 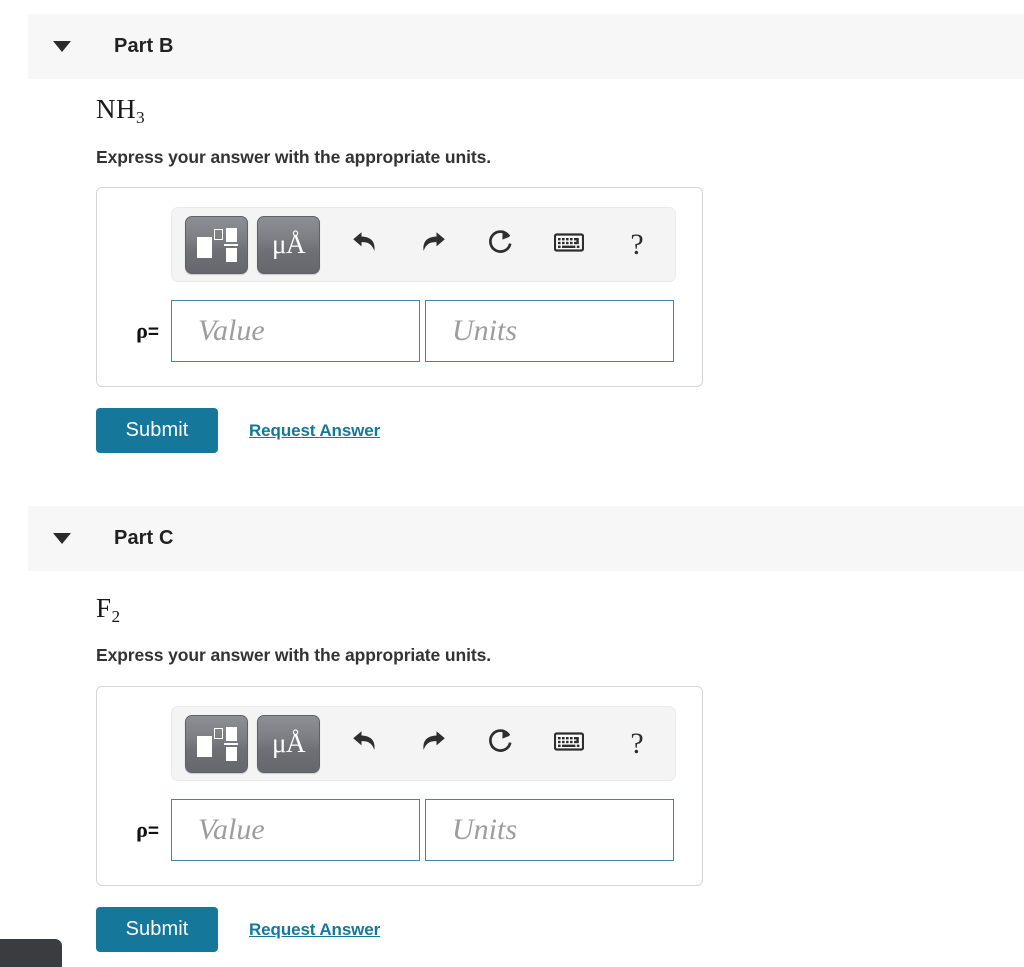 I want to click on answer-input-row-b: ρ= Value Units, so click(x=392, y=331).